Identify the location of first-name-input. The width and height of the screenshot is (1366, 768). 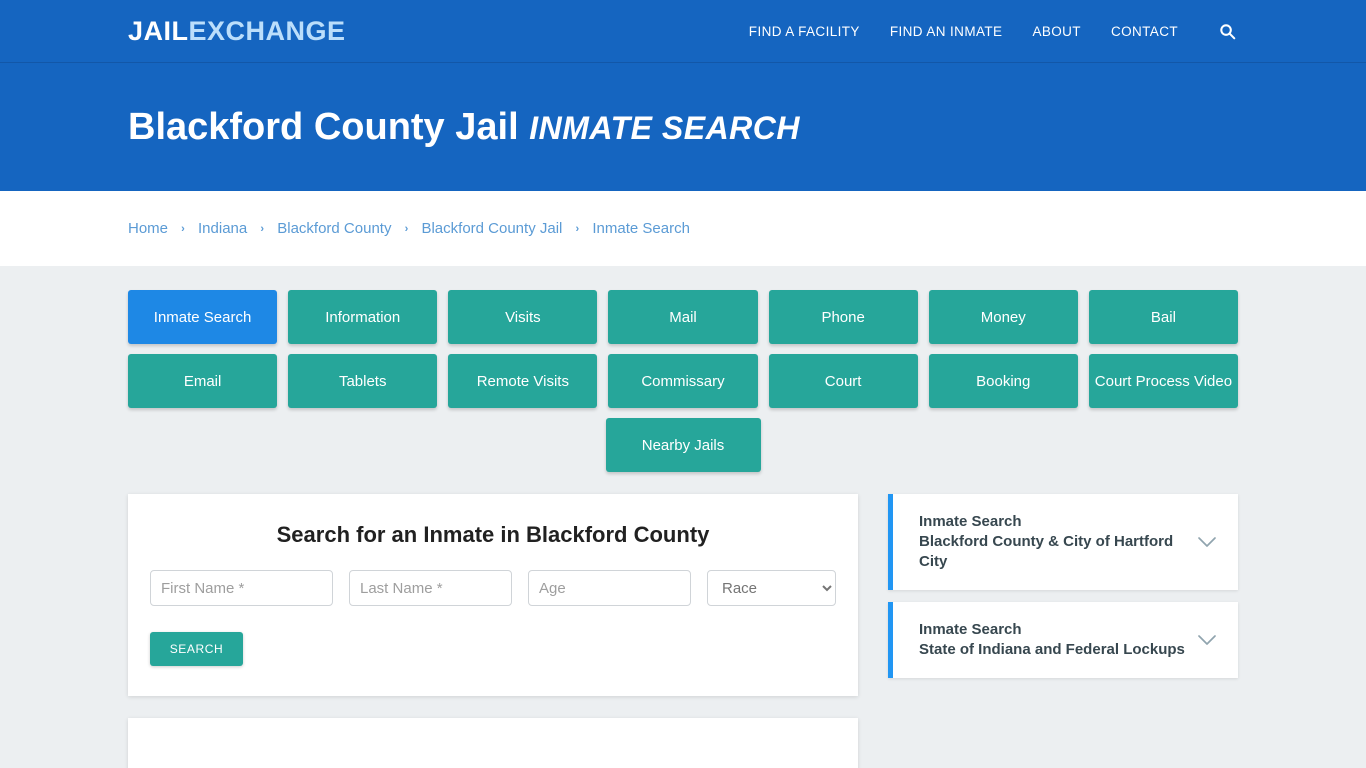
(241, 588).